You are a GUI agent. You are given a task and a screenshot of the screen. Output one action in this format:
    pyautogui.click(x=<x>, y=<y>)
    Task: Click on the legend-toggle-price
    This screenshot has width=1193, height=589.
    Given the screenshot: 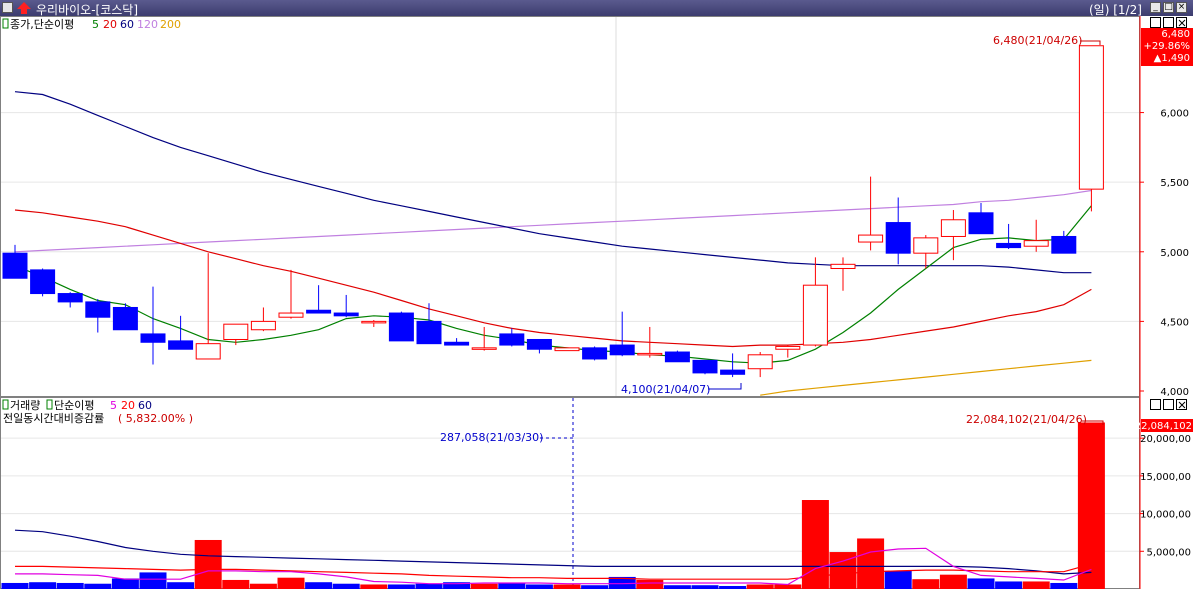 What is the action you would take?
    pyautogui.click(x=5, y=23)
    